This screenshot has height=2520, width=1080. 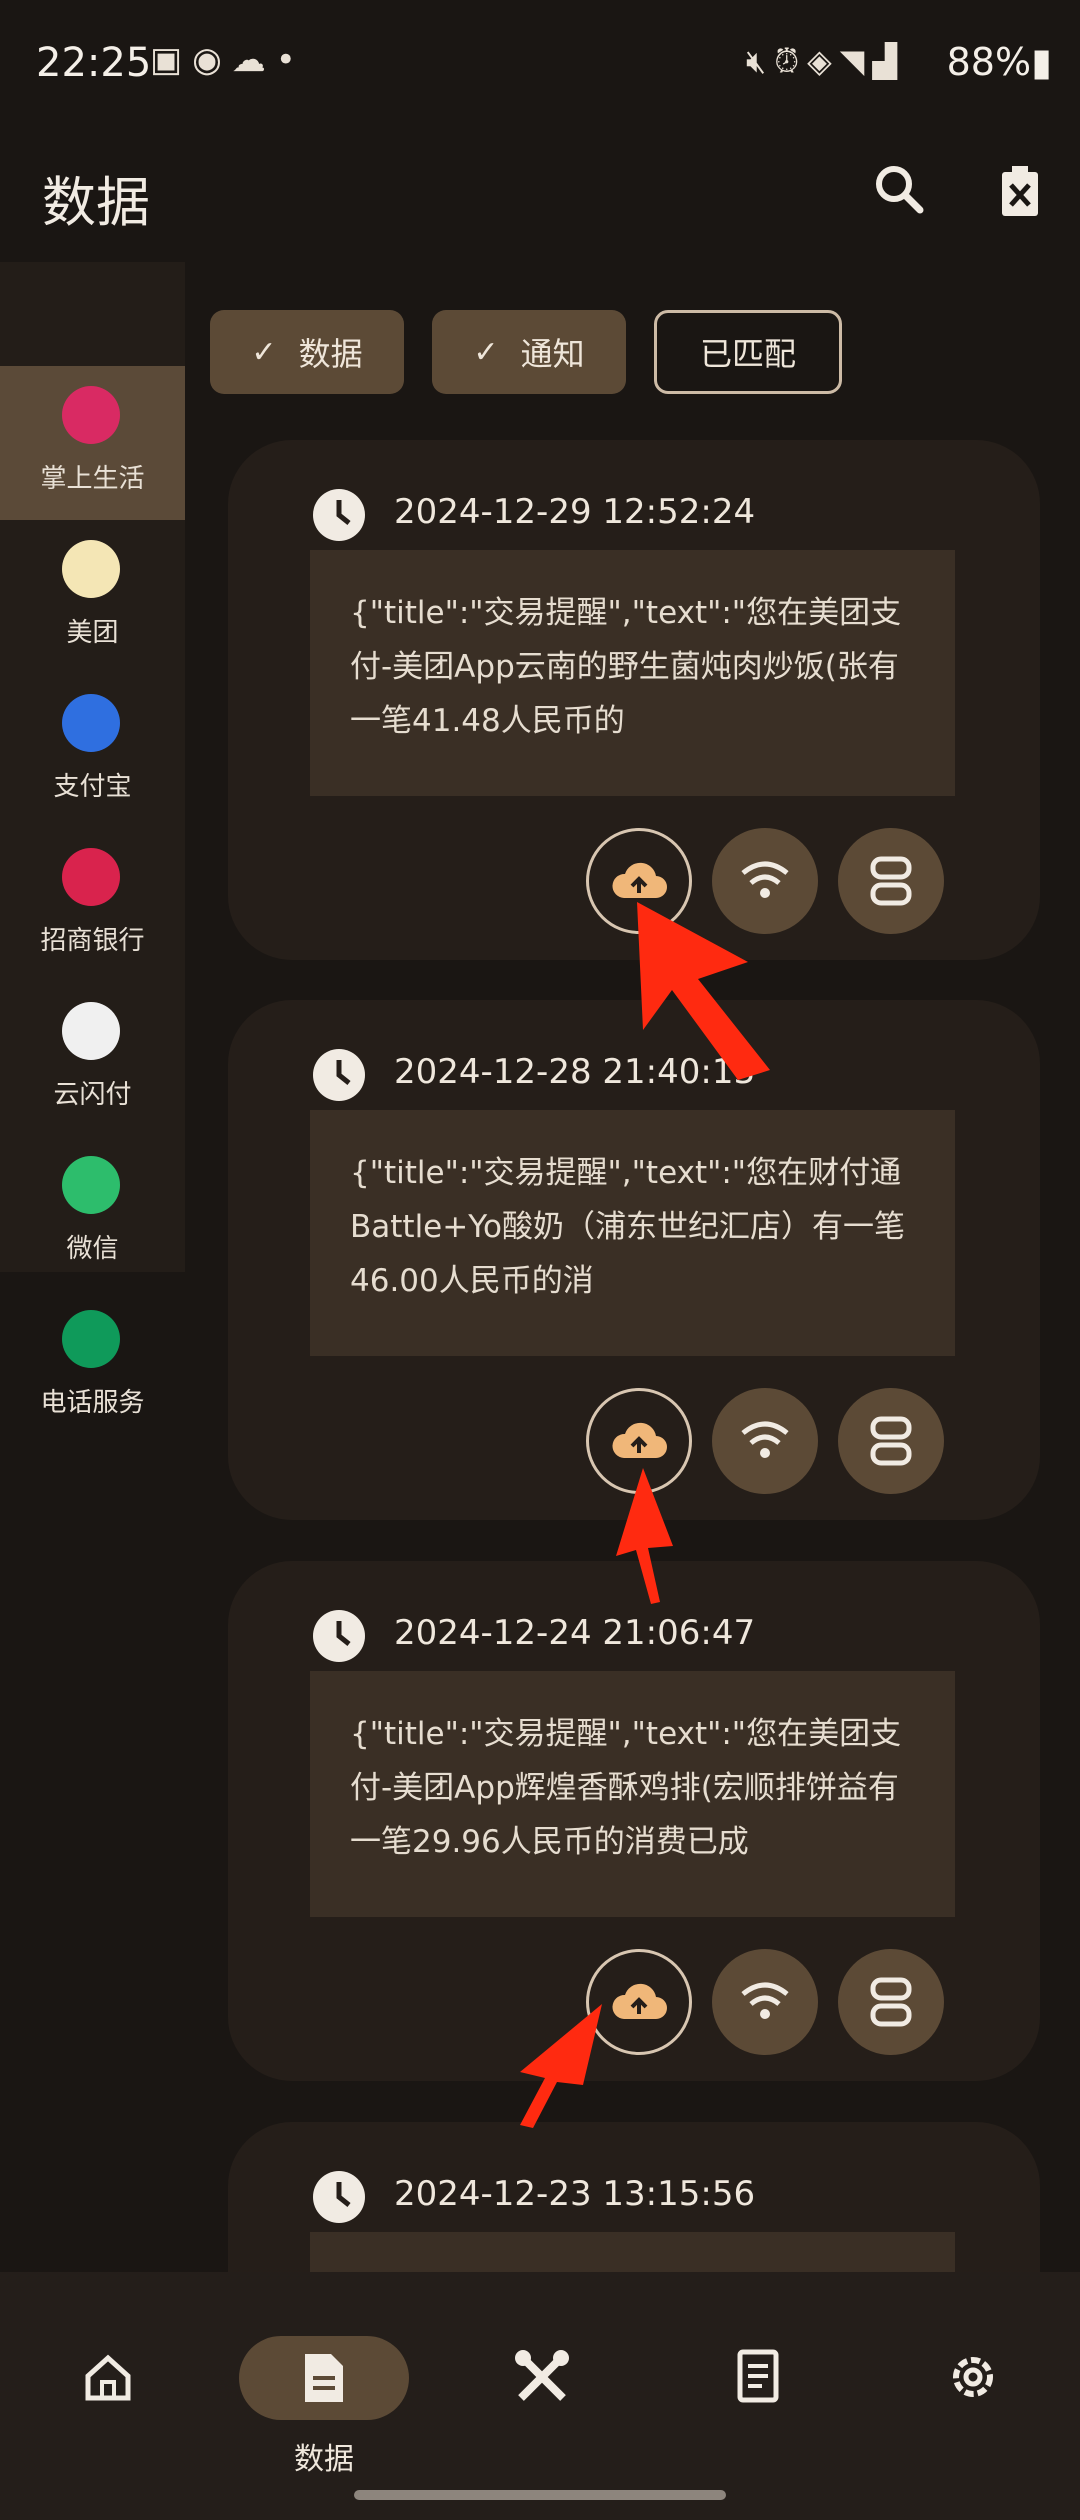 I want to click on status-left-icons: ▣◉☁•, so click(x=228, y=60).